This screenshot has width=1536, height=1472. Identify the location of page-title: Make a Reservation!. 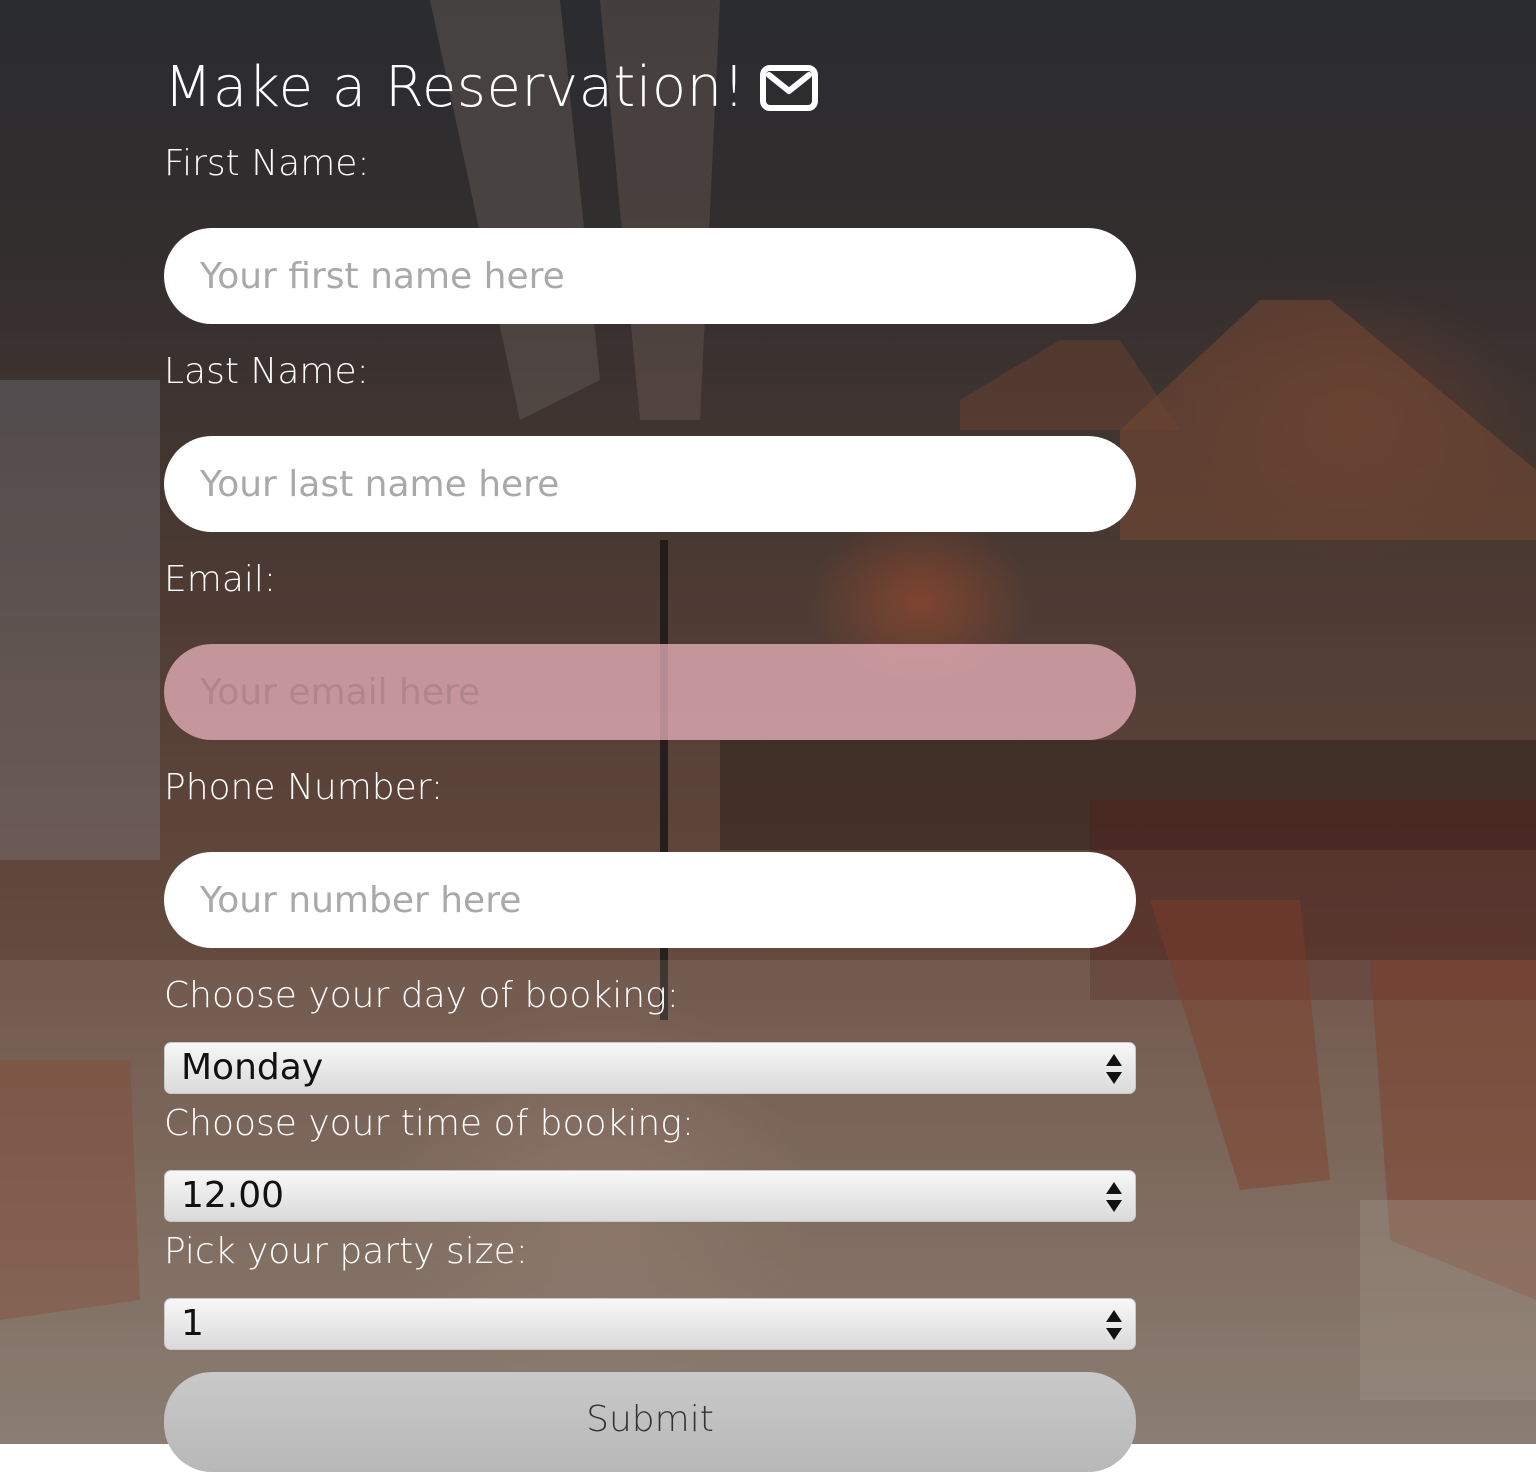
(491, 88).